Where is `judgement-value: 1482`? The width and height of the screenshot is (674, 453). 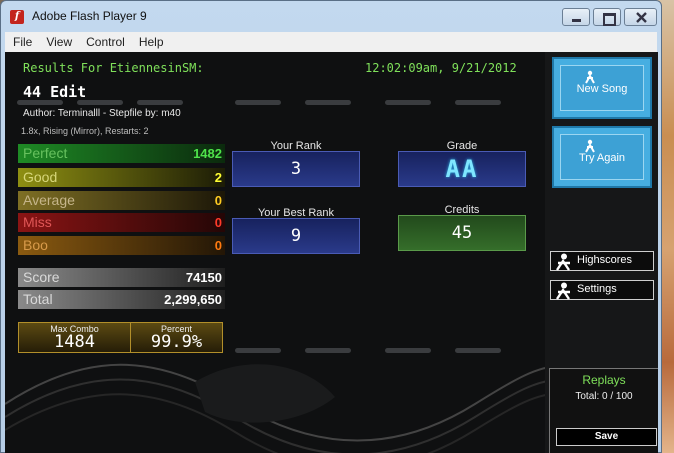 judgement-value: 1482 is located at coordinates (207, 153).